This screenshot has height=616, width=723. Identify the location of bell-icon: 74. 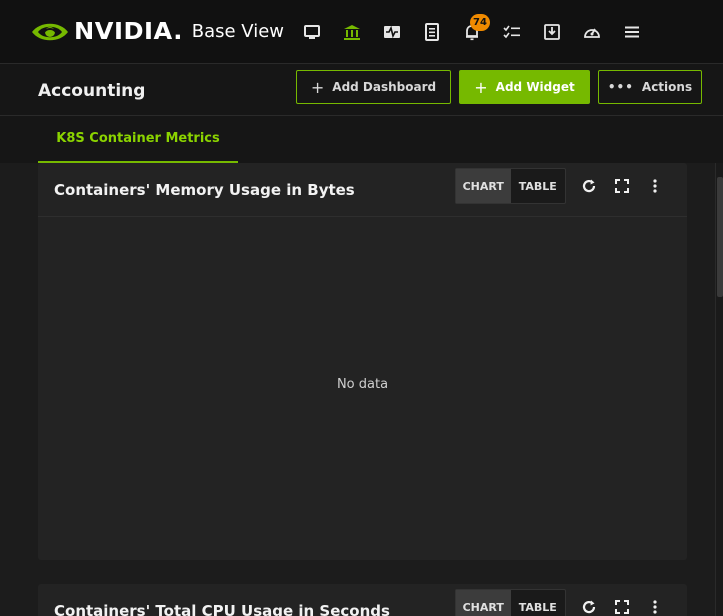
(473, 31).